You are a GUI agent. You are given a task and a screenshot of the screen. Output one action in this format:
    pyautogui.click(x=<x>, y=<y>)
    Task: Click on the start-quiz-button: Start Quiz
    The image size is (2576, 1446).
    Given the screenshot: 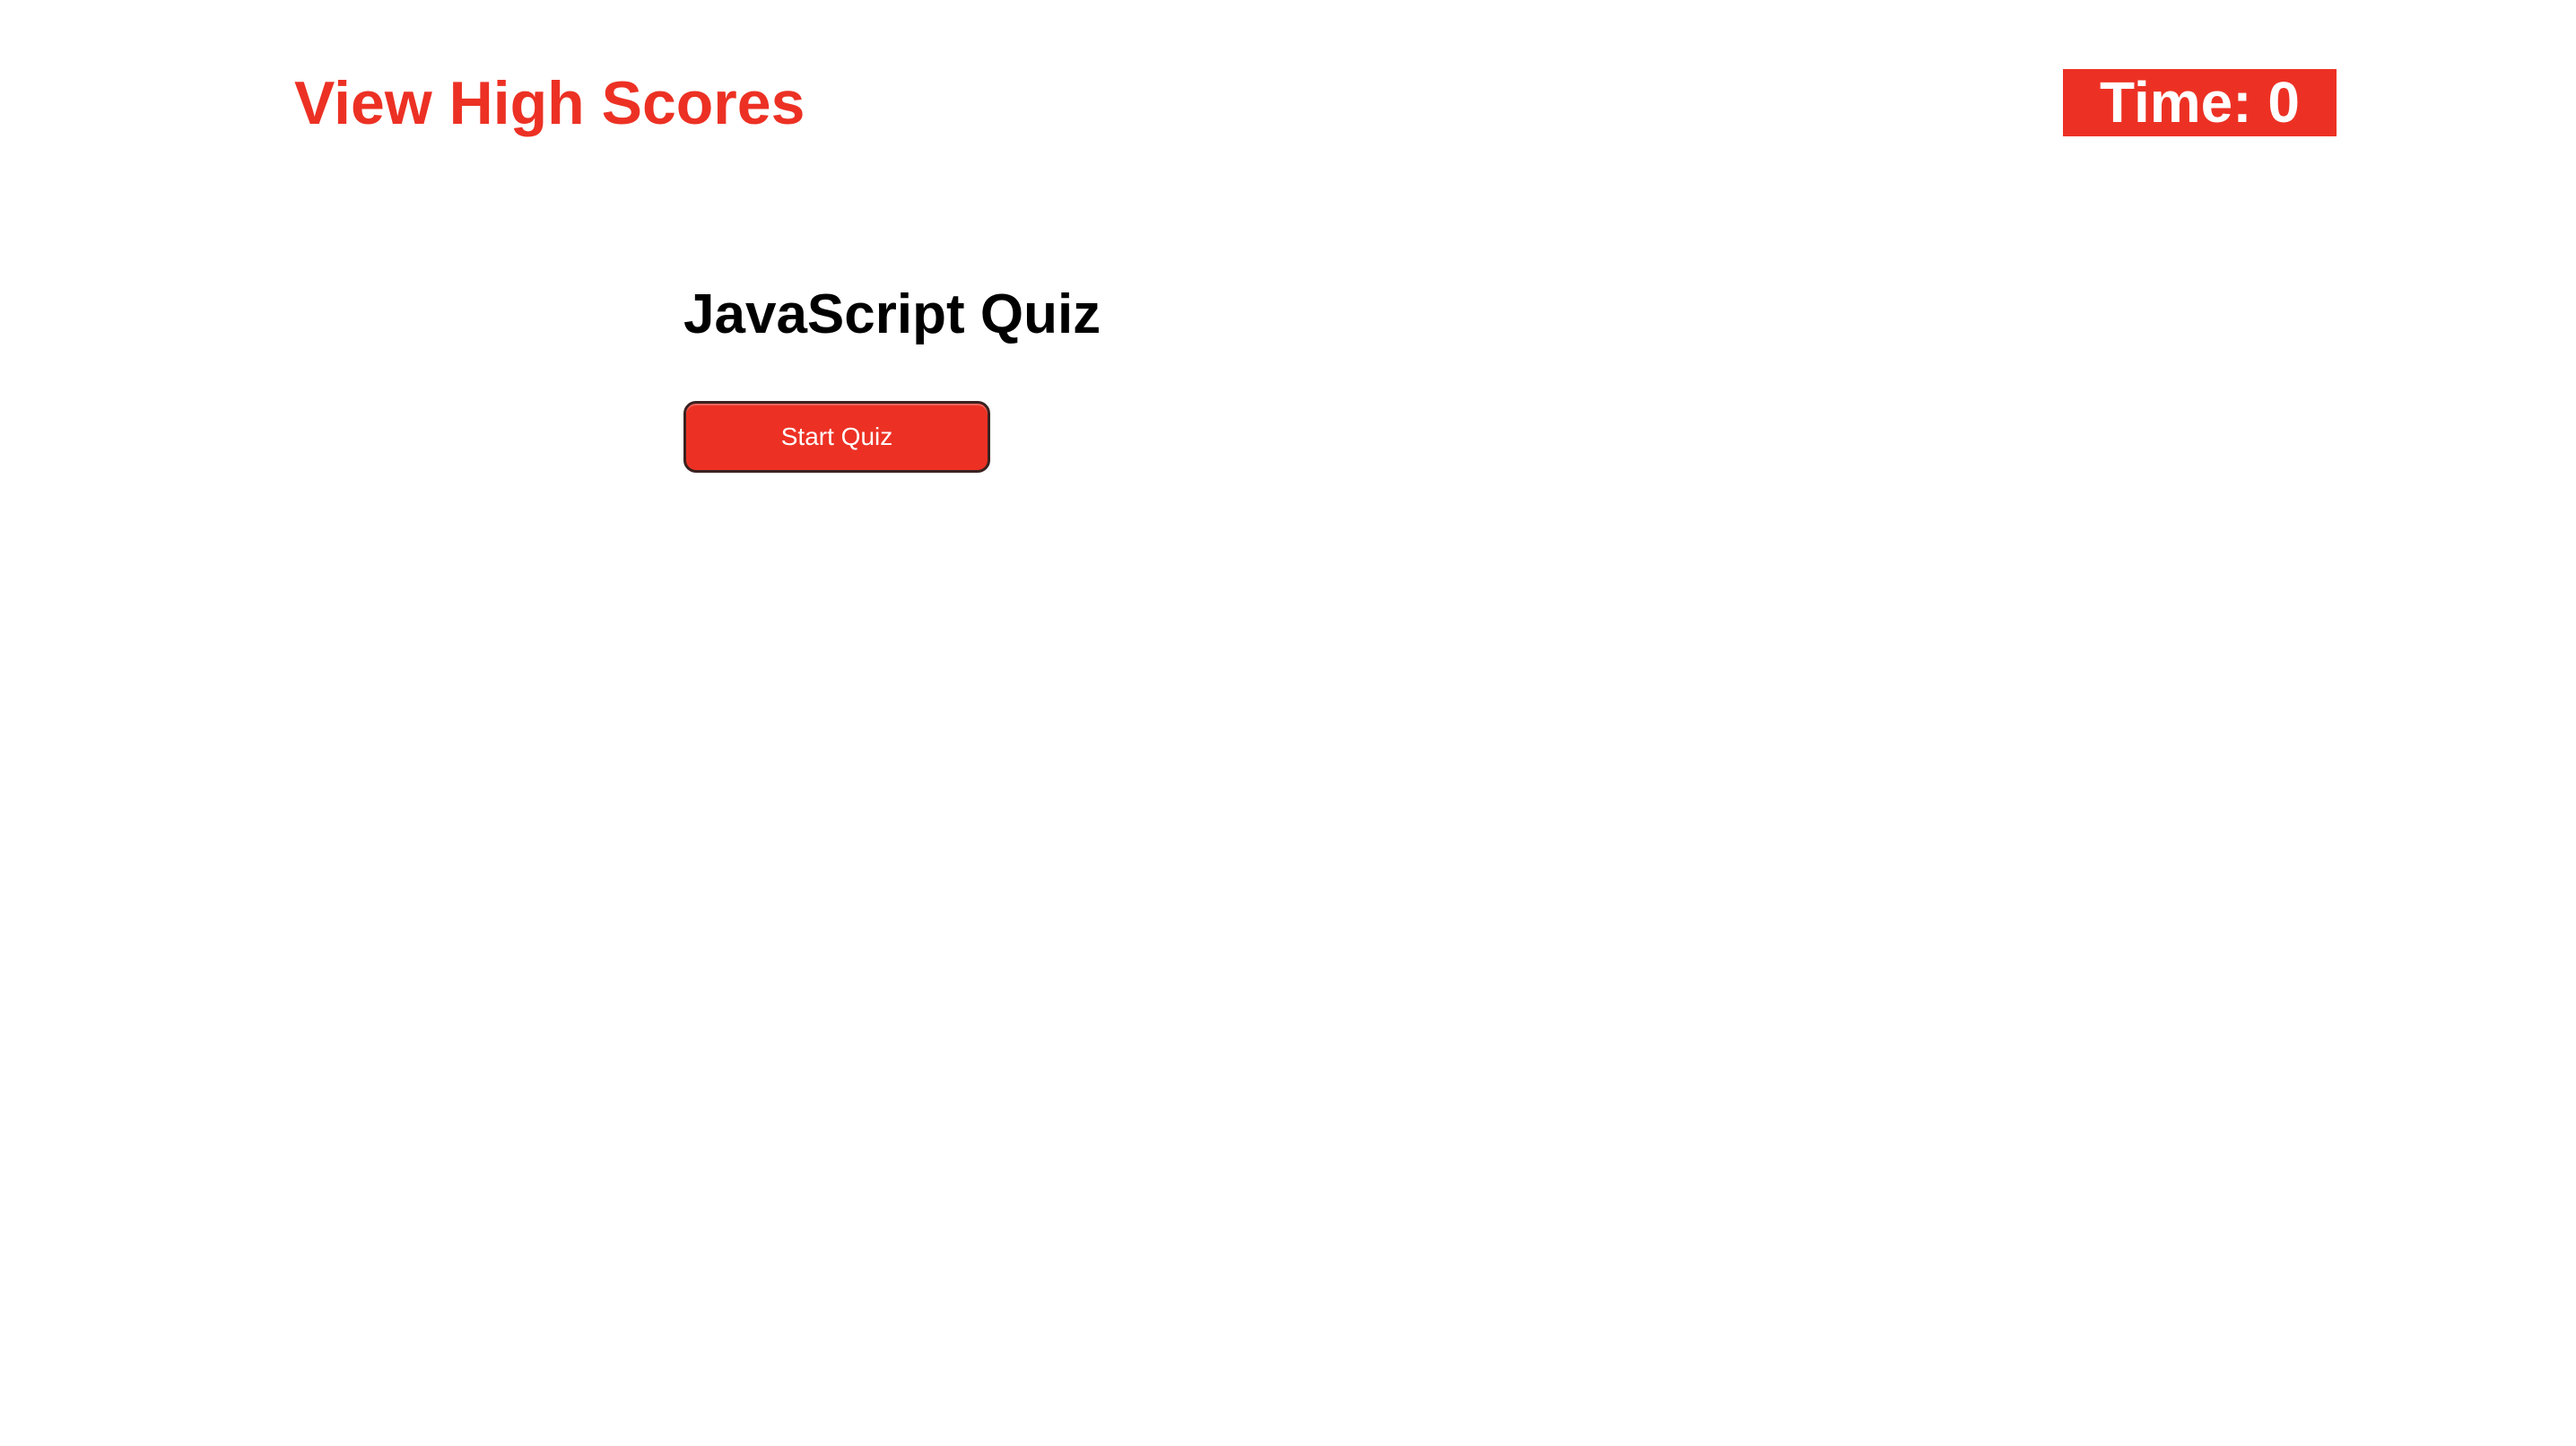 What is the action you would take?
    pyautogui.click(x=836, y=437)
    